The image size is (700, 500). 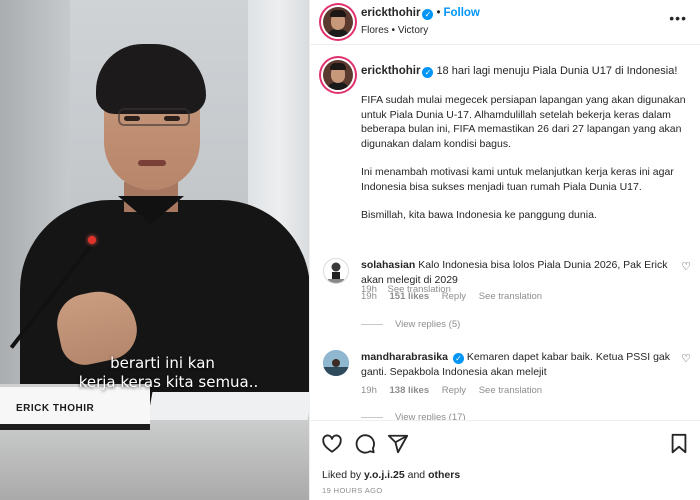 What do you see at coordinates (390, 13) in the screenshot?
I see `author-username: erickthohir` at bounding box center [390, 13].